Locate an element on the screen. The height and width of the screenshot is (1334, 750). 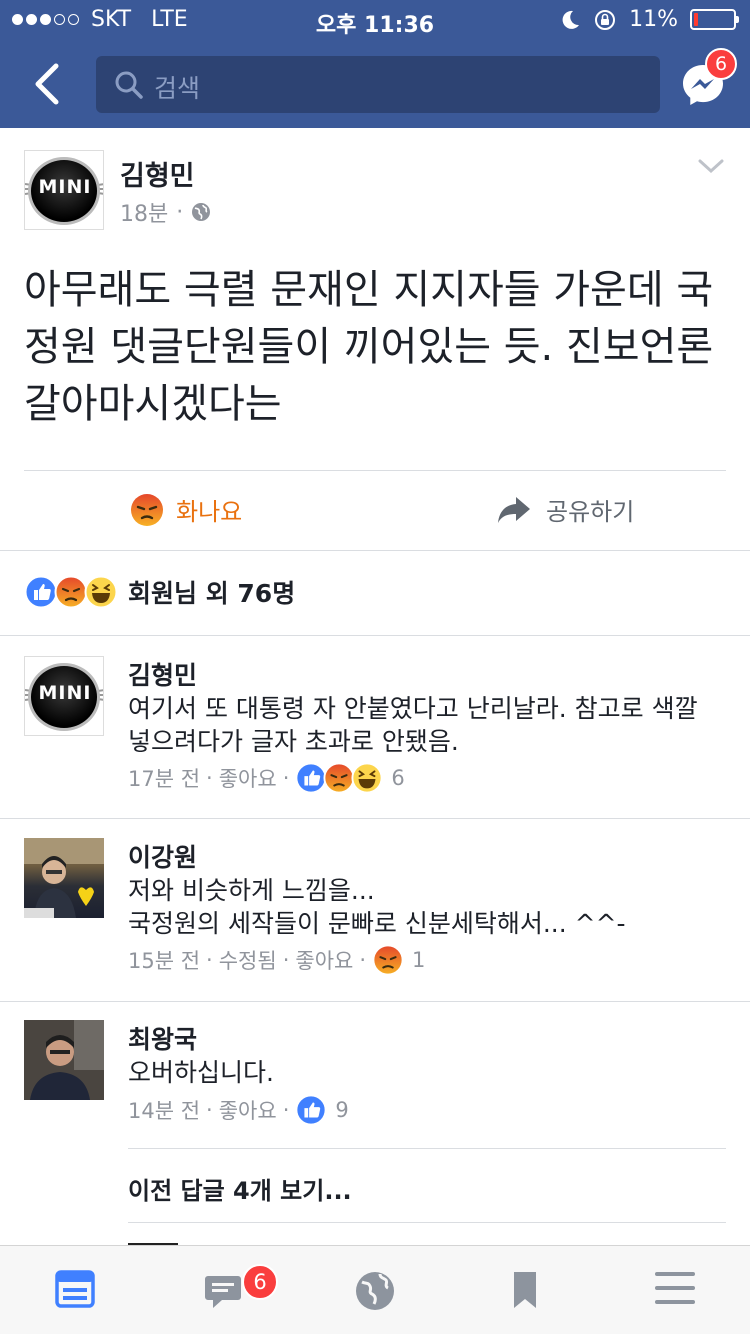
comment-author: 최왕국 is located at coordinates (162, 1038).